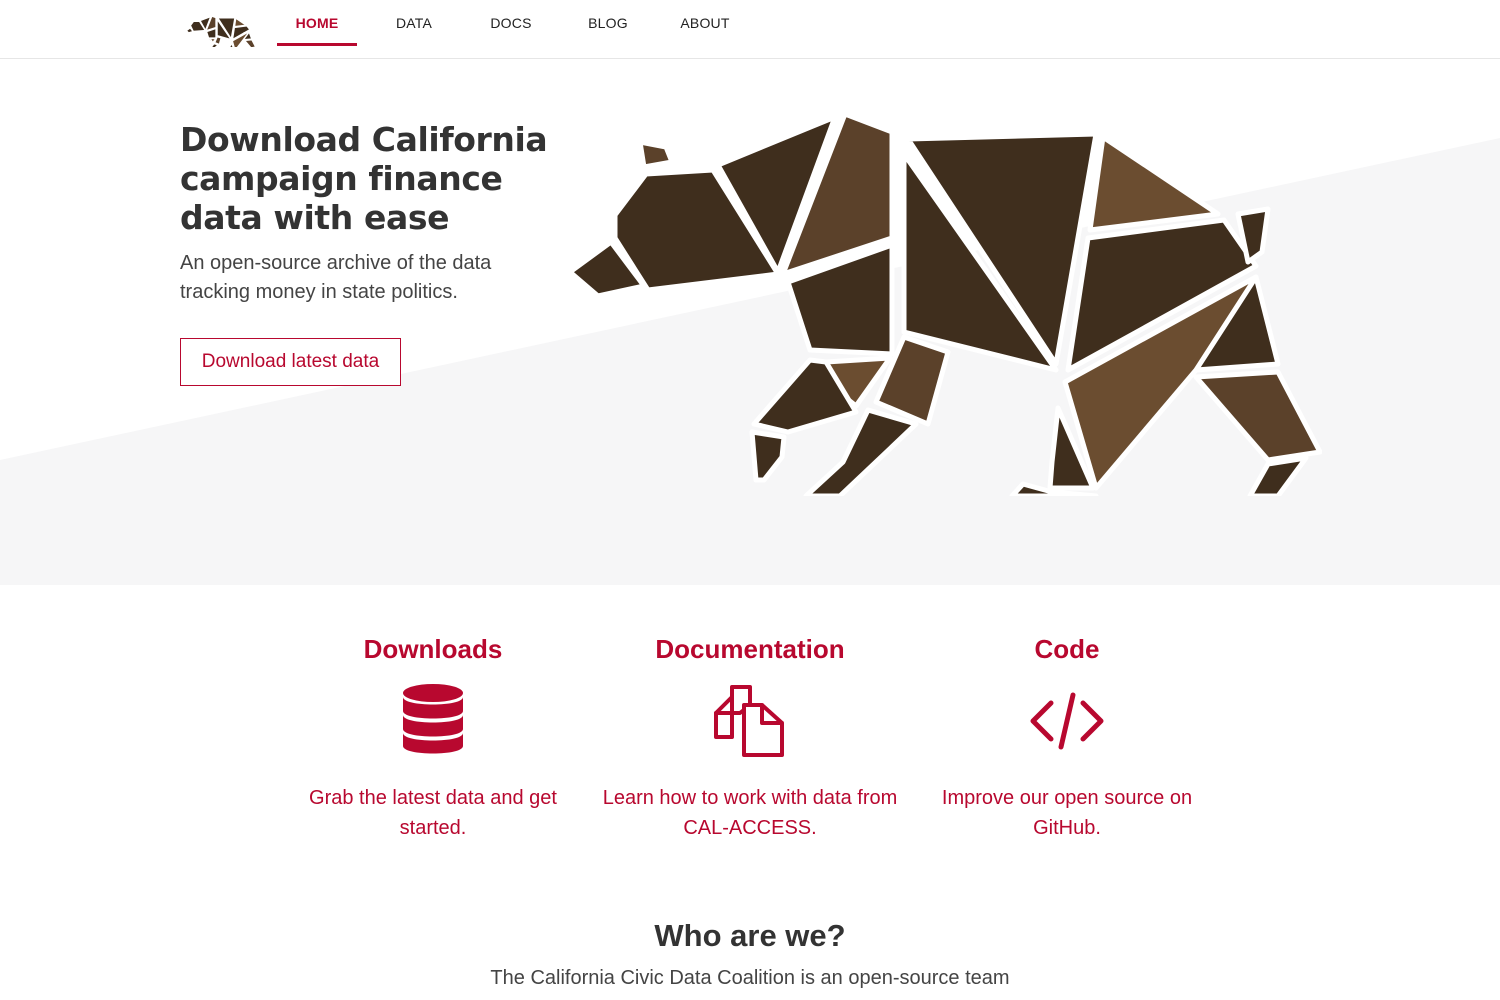 This screenshot has height=1000, width=1500. What do you see at coordinates (608, 23) in the screenshot?
I see `nav-blog: BLOG` at bounding box center [608, 23].